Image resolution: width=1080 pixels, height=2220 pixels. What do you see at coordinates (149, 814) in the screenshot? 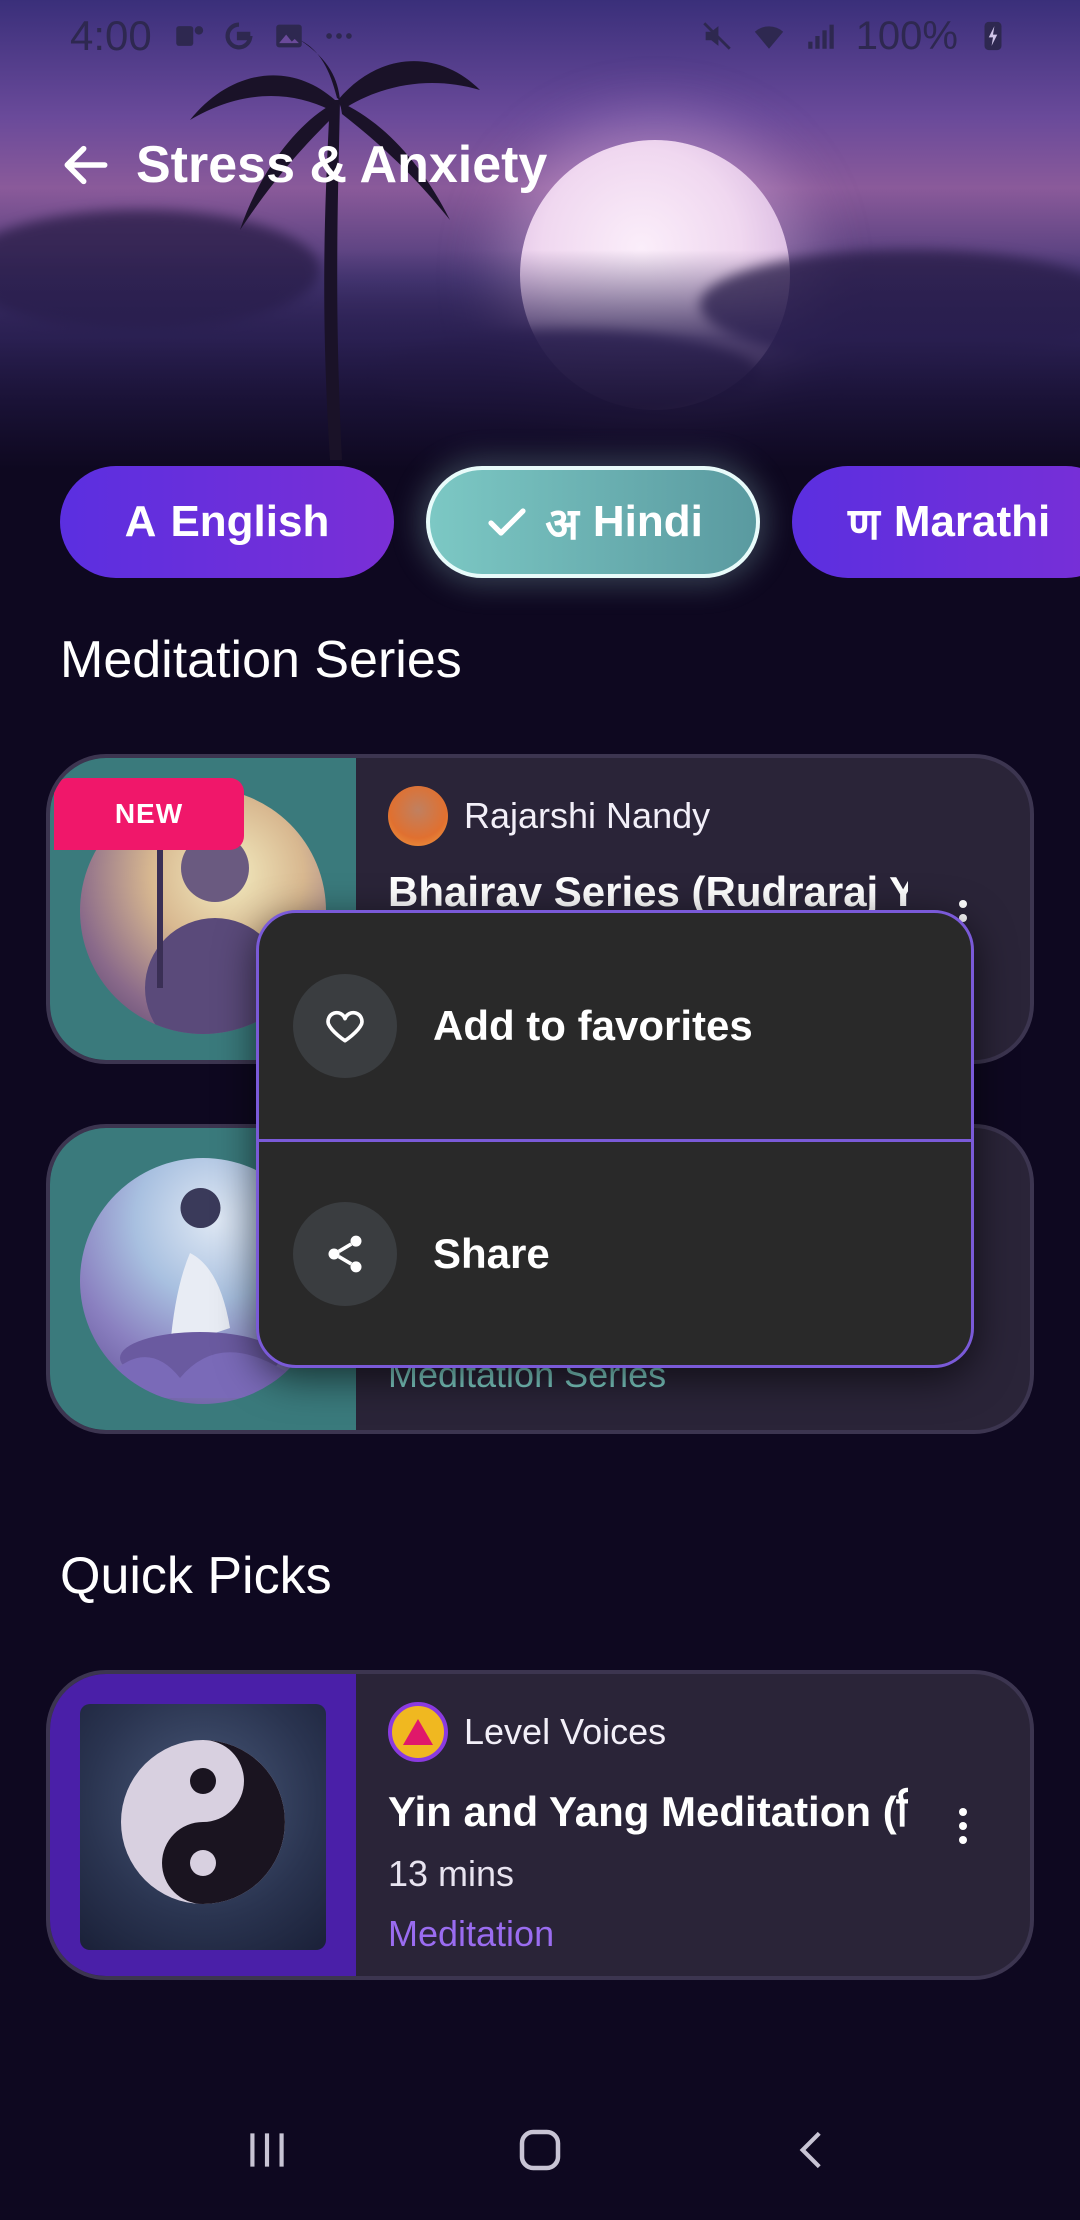
I see `new-badge: NEW` at bounding box center [149, 814].